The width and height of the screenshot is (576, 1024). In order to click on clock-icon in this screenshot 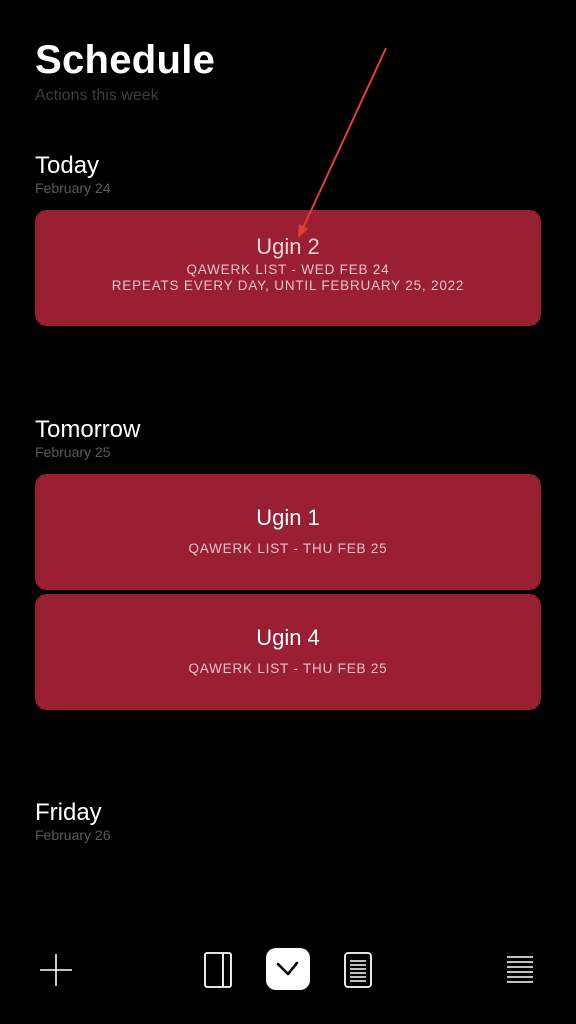, I will do `click(288, 969)`.